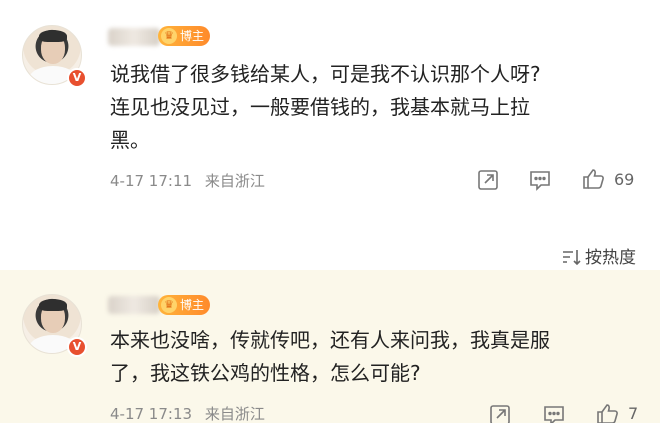  What do you see at coordinates (265, 373) in the screenshot?
I see `comment-line: 了，我这铁公鸡的性格，怎么可能?` at bounding box center [265, 373].